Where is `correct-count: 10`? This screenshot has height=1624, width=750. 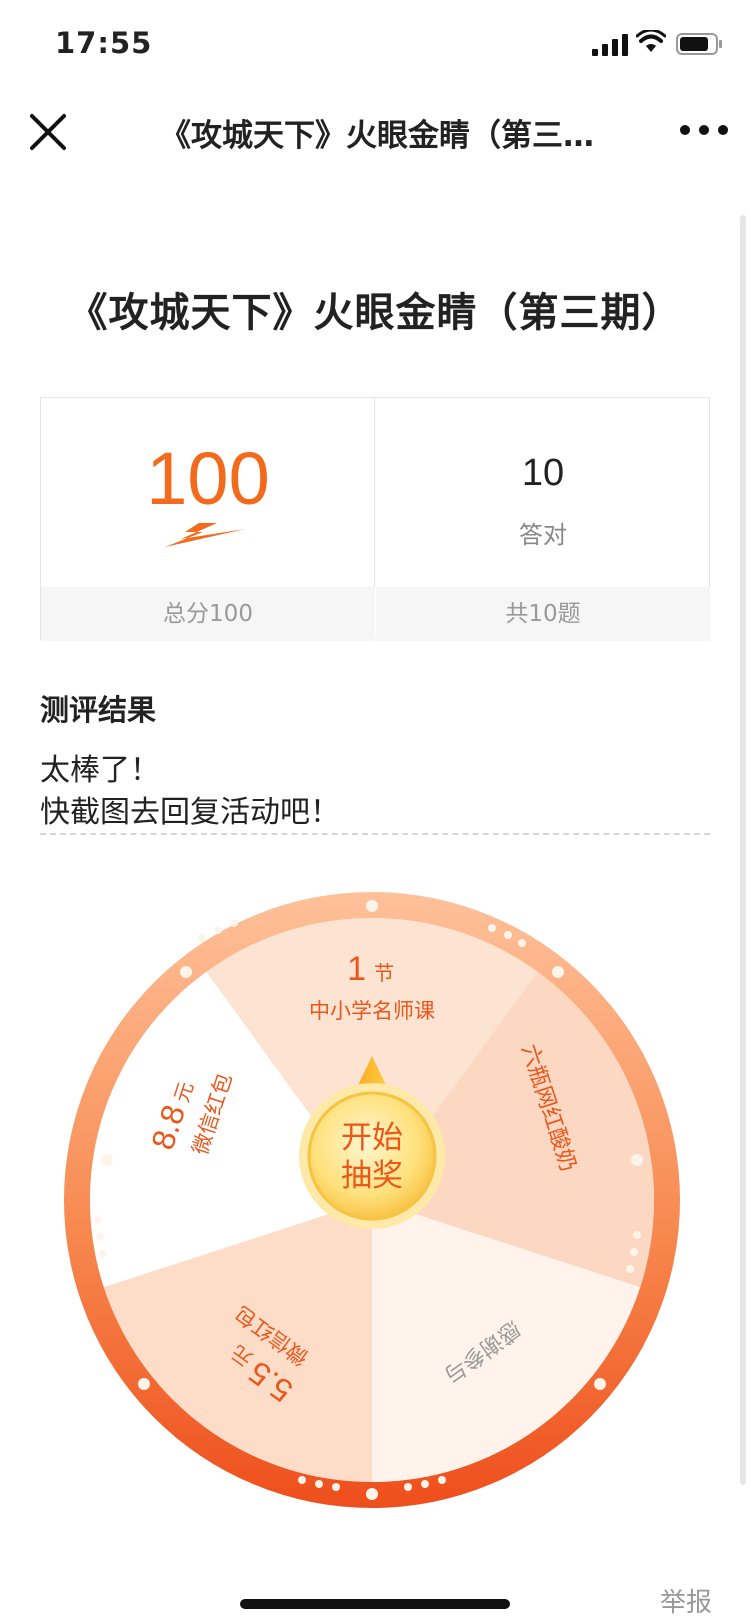 correct-count: 10 is located at coordinates (543, 473).